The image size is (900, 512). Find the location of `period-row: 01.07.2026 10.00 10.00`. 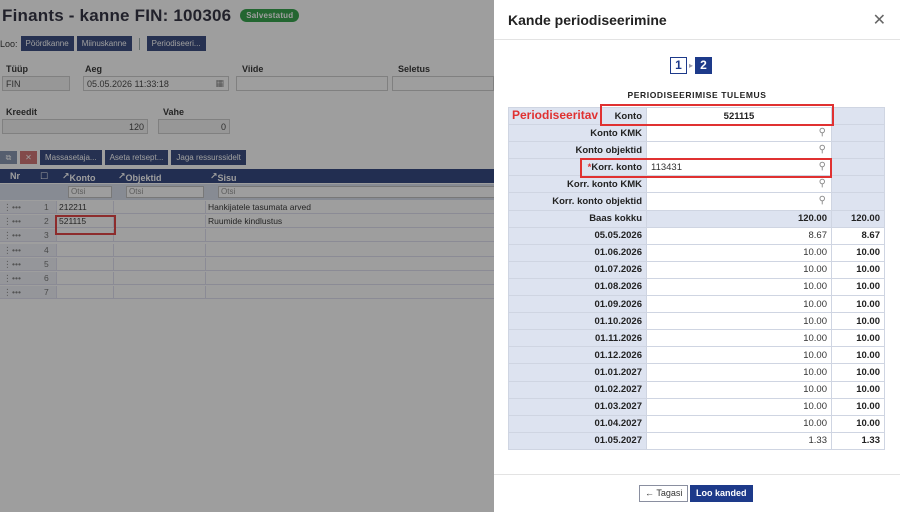

period-row: 01.07.2026 10.00 10.00 is located at coordinates (696, 269).